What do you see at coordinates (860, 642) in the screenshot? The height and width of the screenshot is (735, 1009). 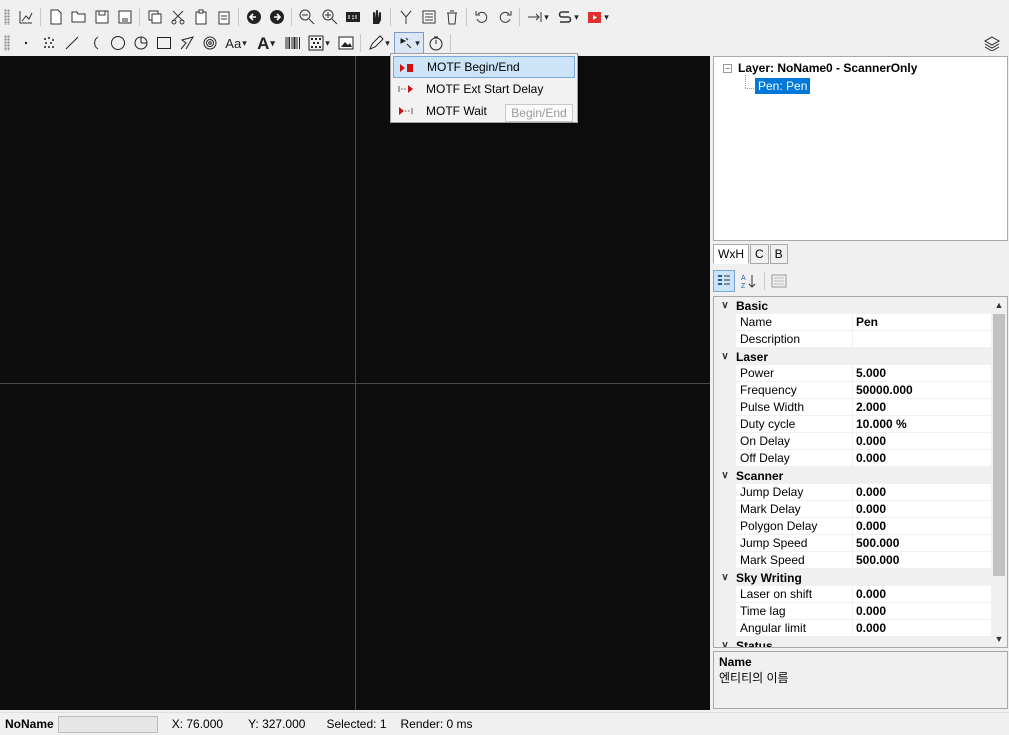 I see `category-status: ∨ Status` at bounding box center [860, 642].